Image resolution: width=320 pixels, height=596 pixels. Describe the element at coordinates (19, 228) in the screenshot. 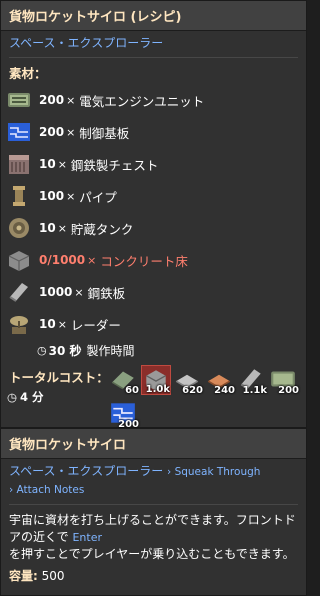

I see `storage-tank-icon` at that location.